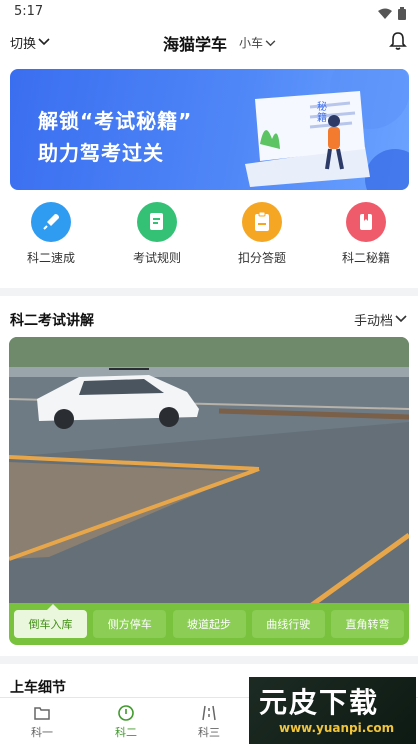 This screenshot has width=418, height=744. I want to click on switch-label: 切换, so click(23, 44).